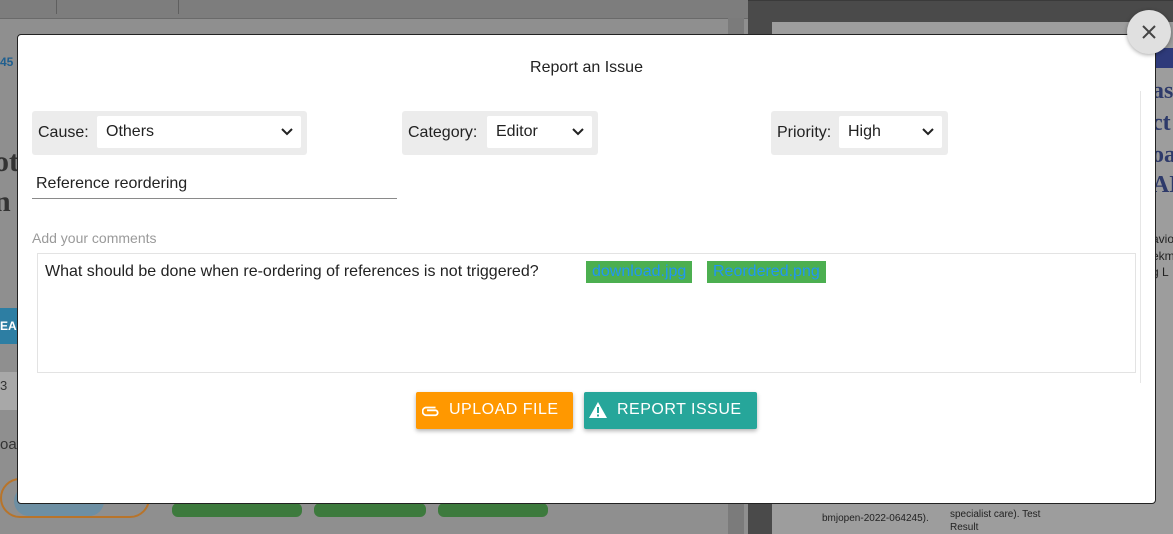 The height and width of the screenshot is (534, 1173). I want to click on priority-field: Priority: High, so click(859, 133).